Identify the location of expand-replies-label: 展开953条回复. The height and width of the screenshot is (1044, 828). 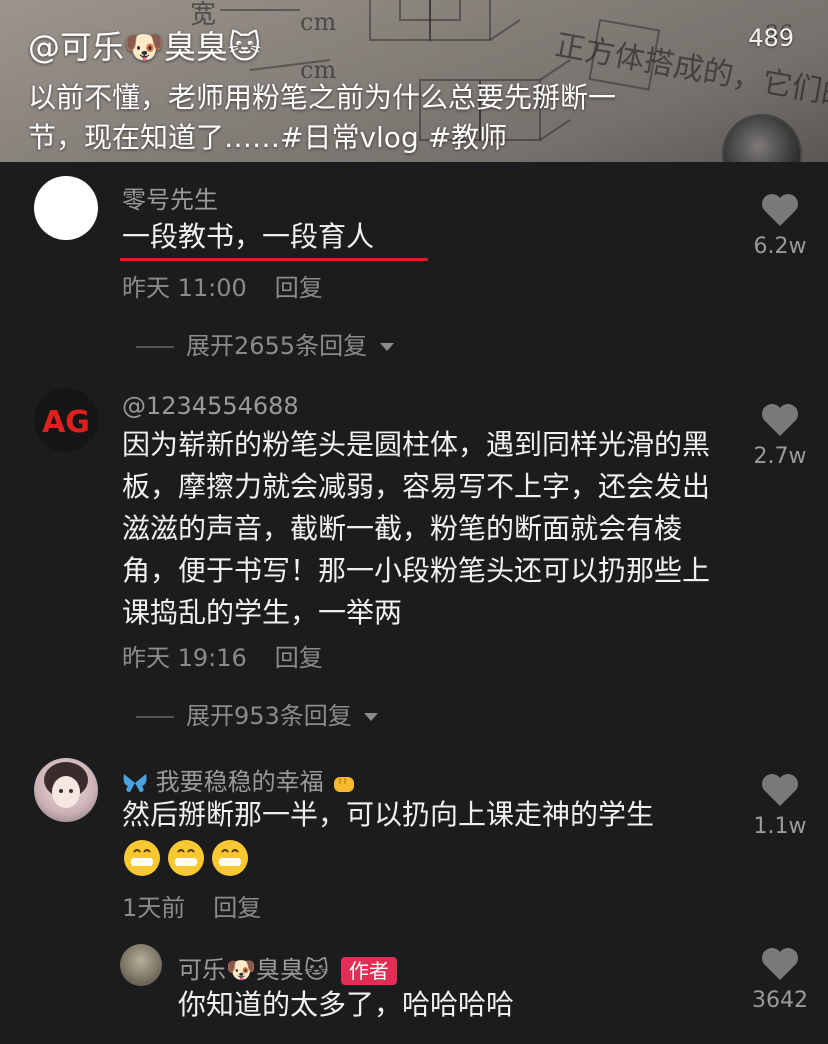
(269, 716).